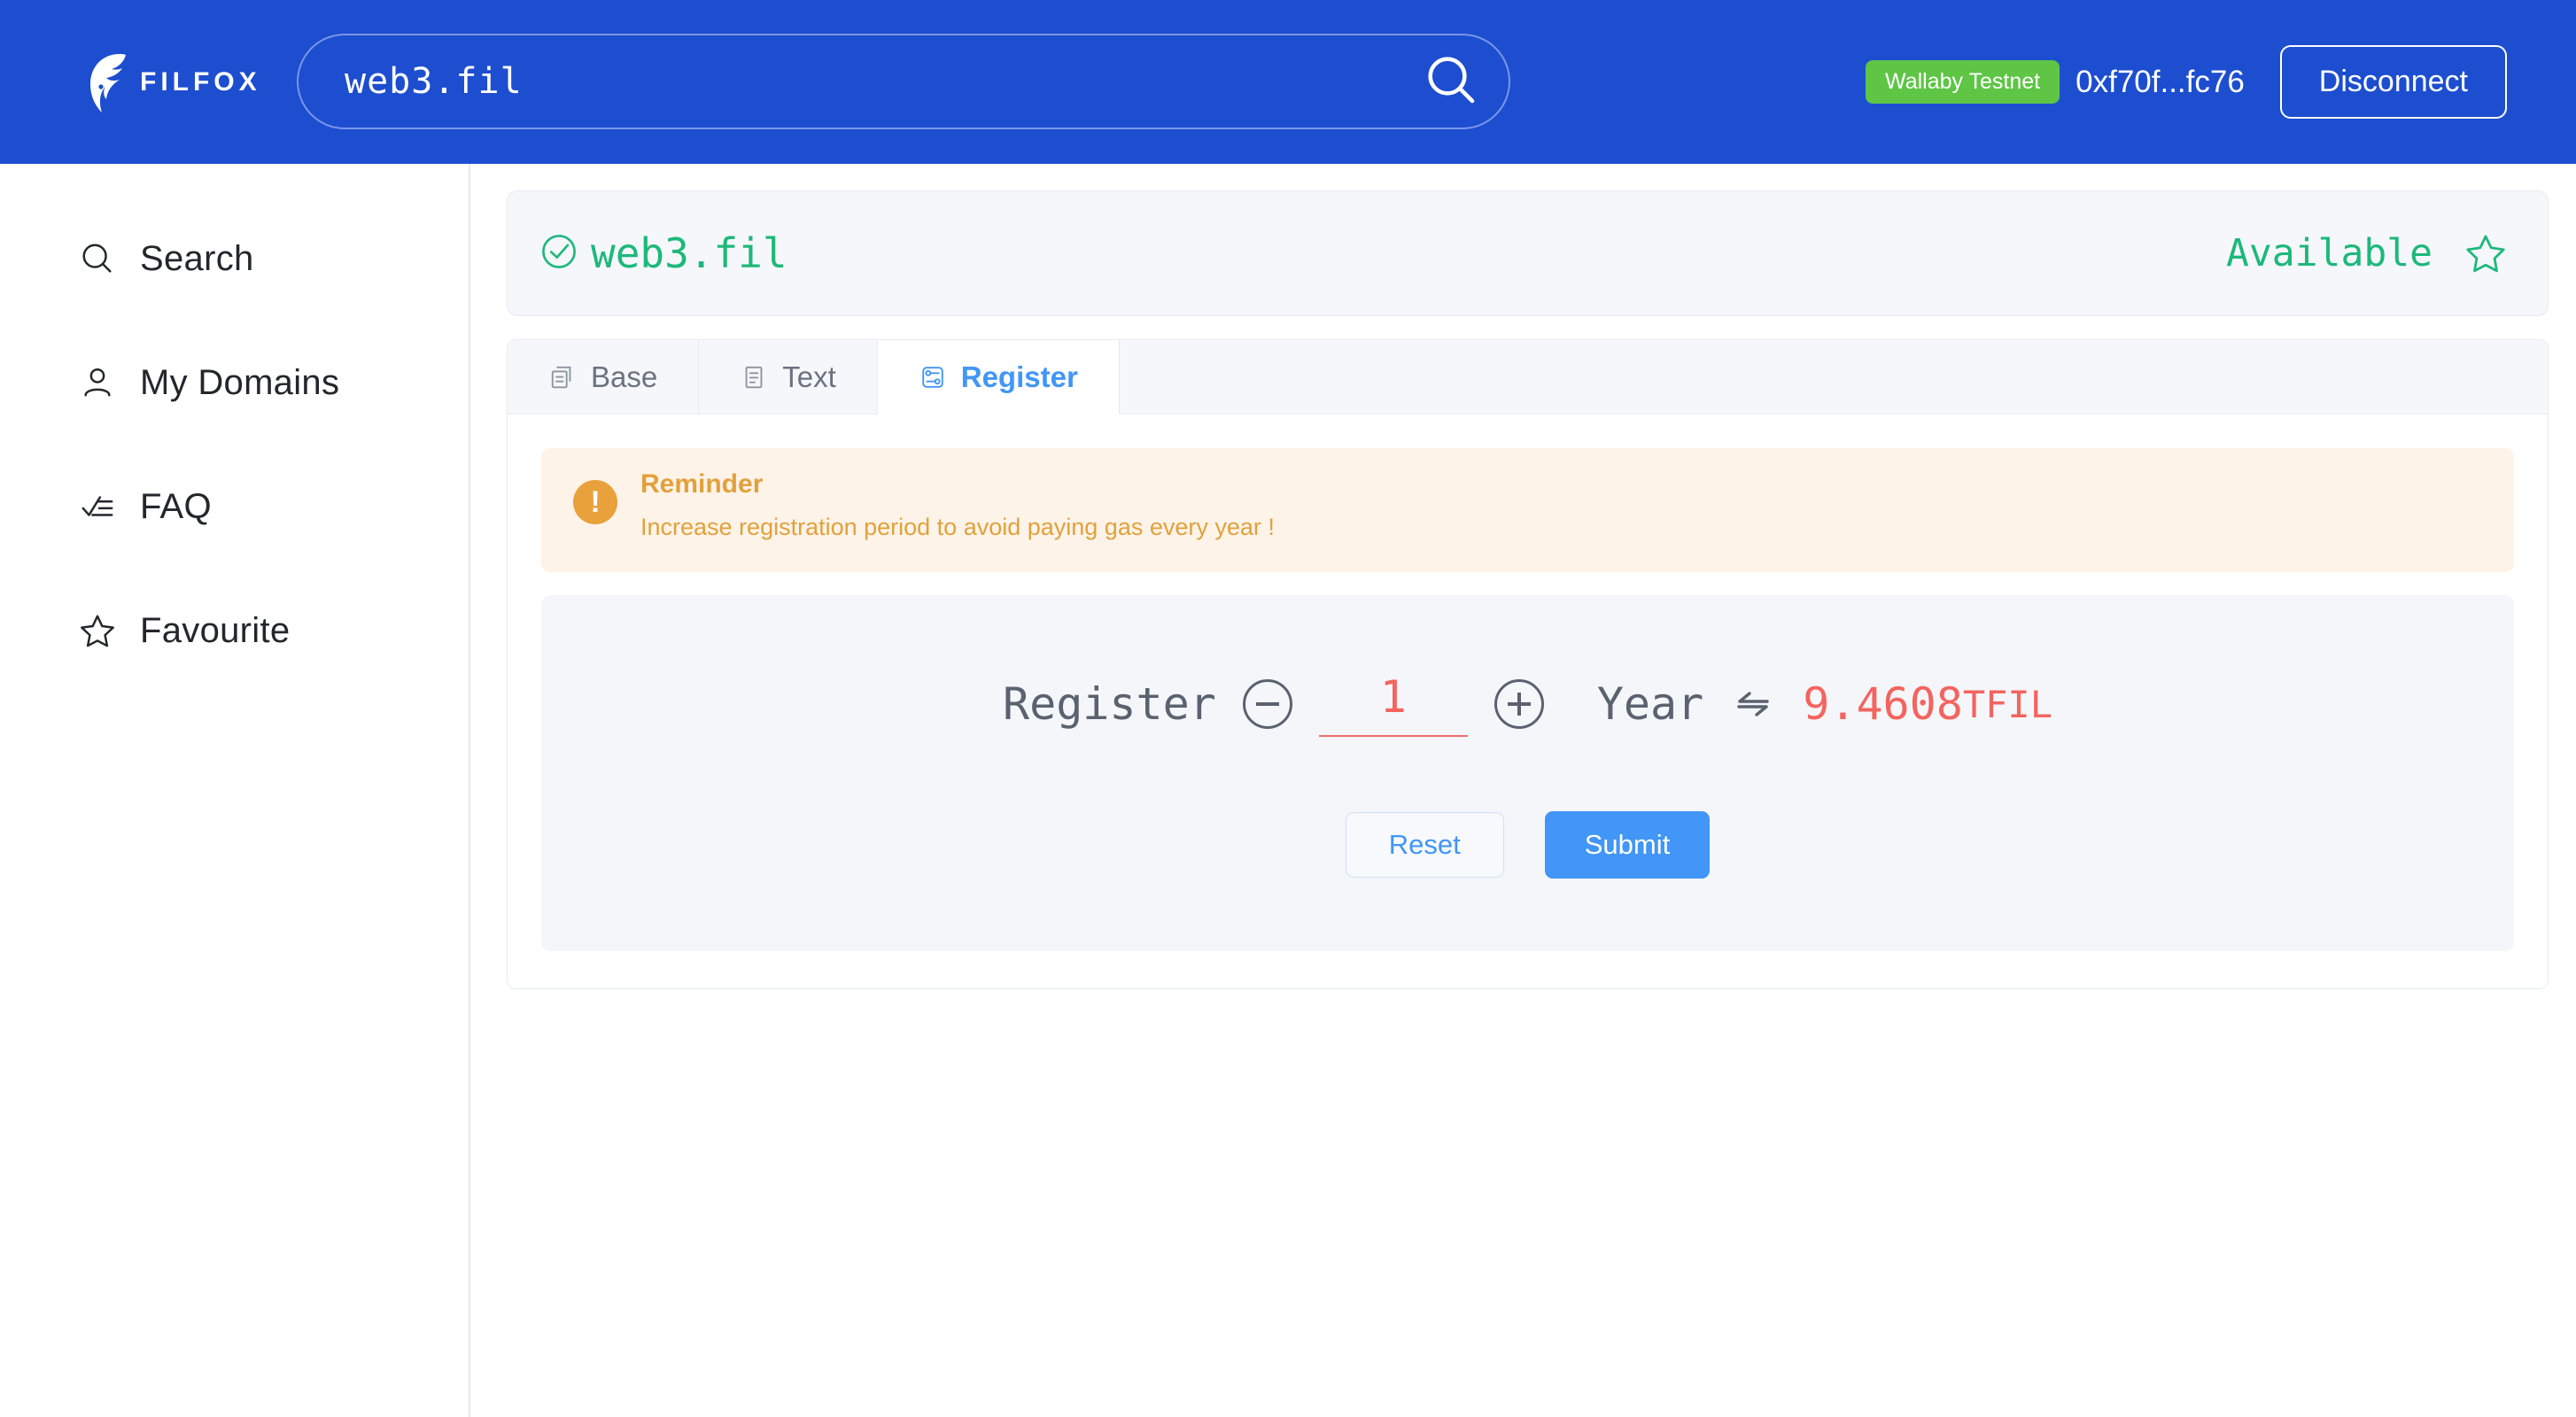  Describe the element at coordinates (97, 630) in the screenshot. I see `star-icon` at that location.